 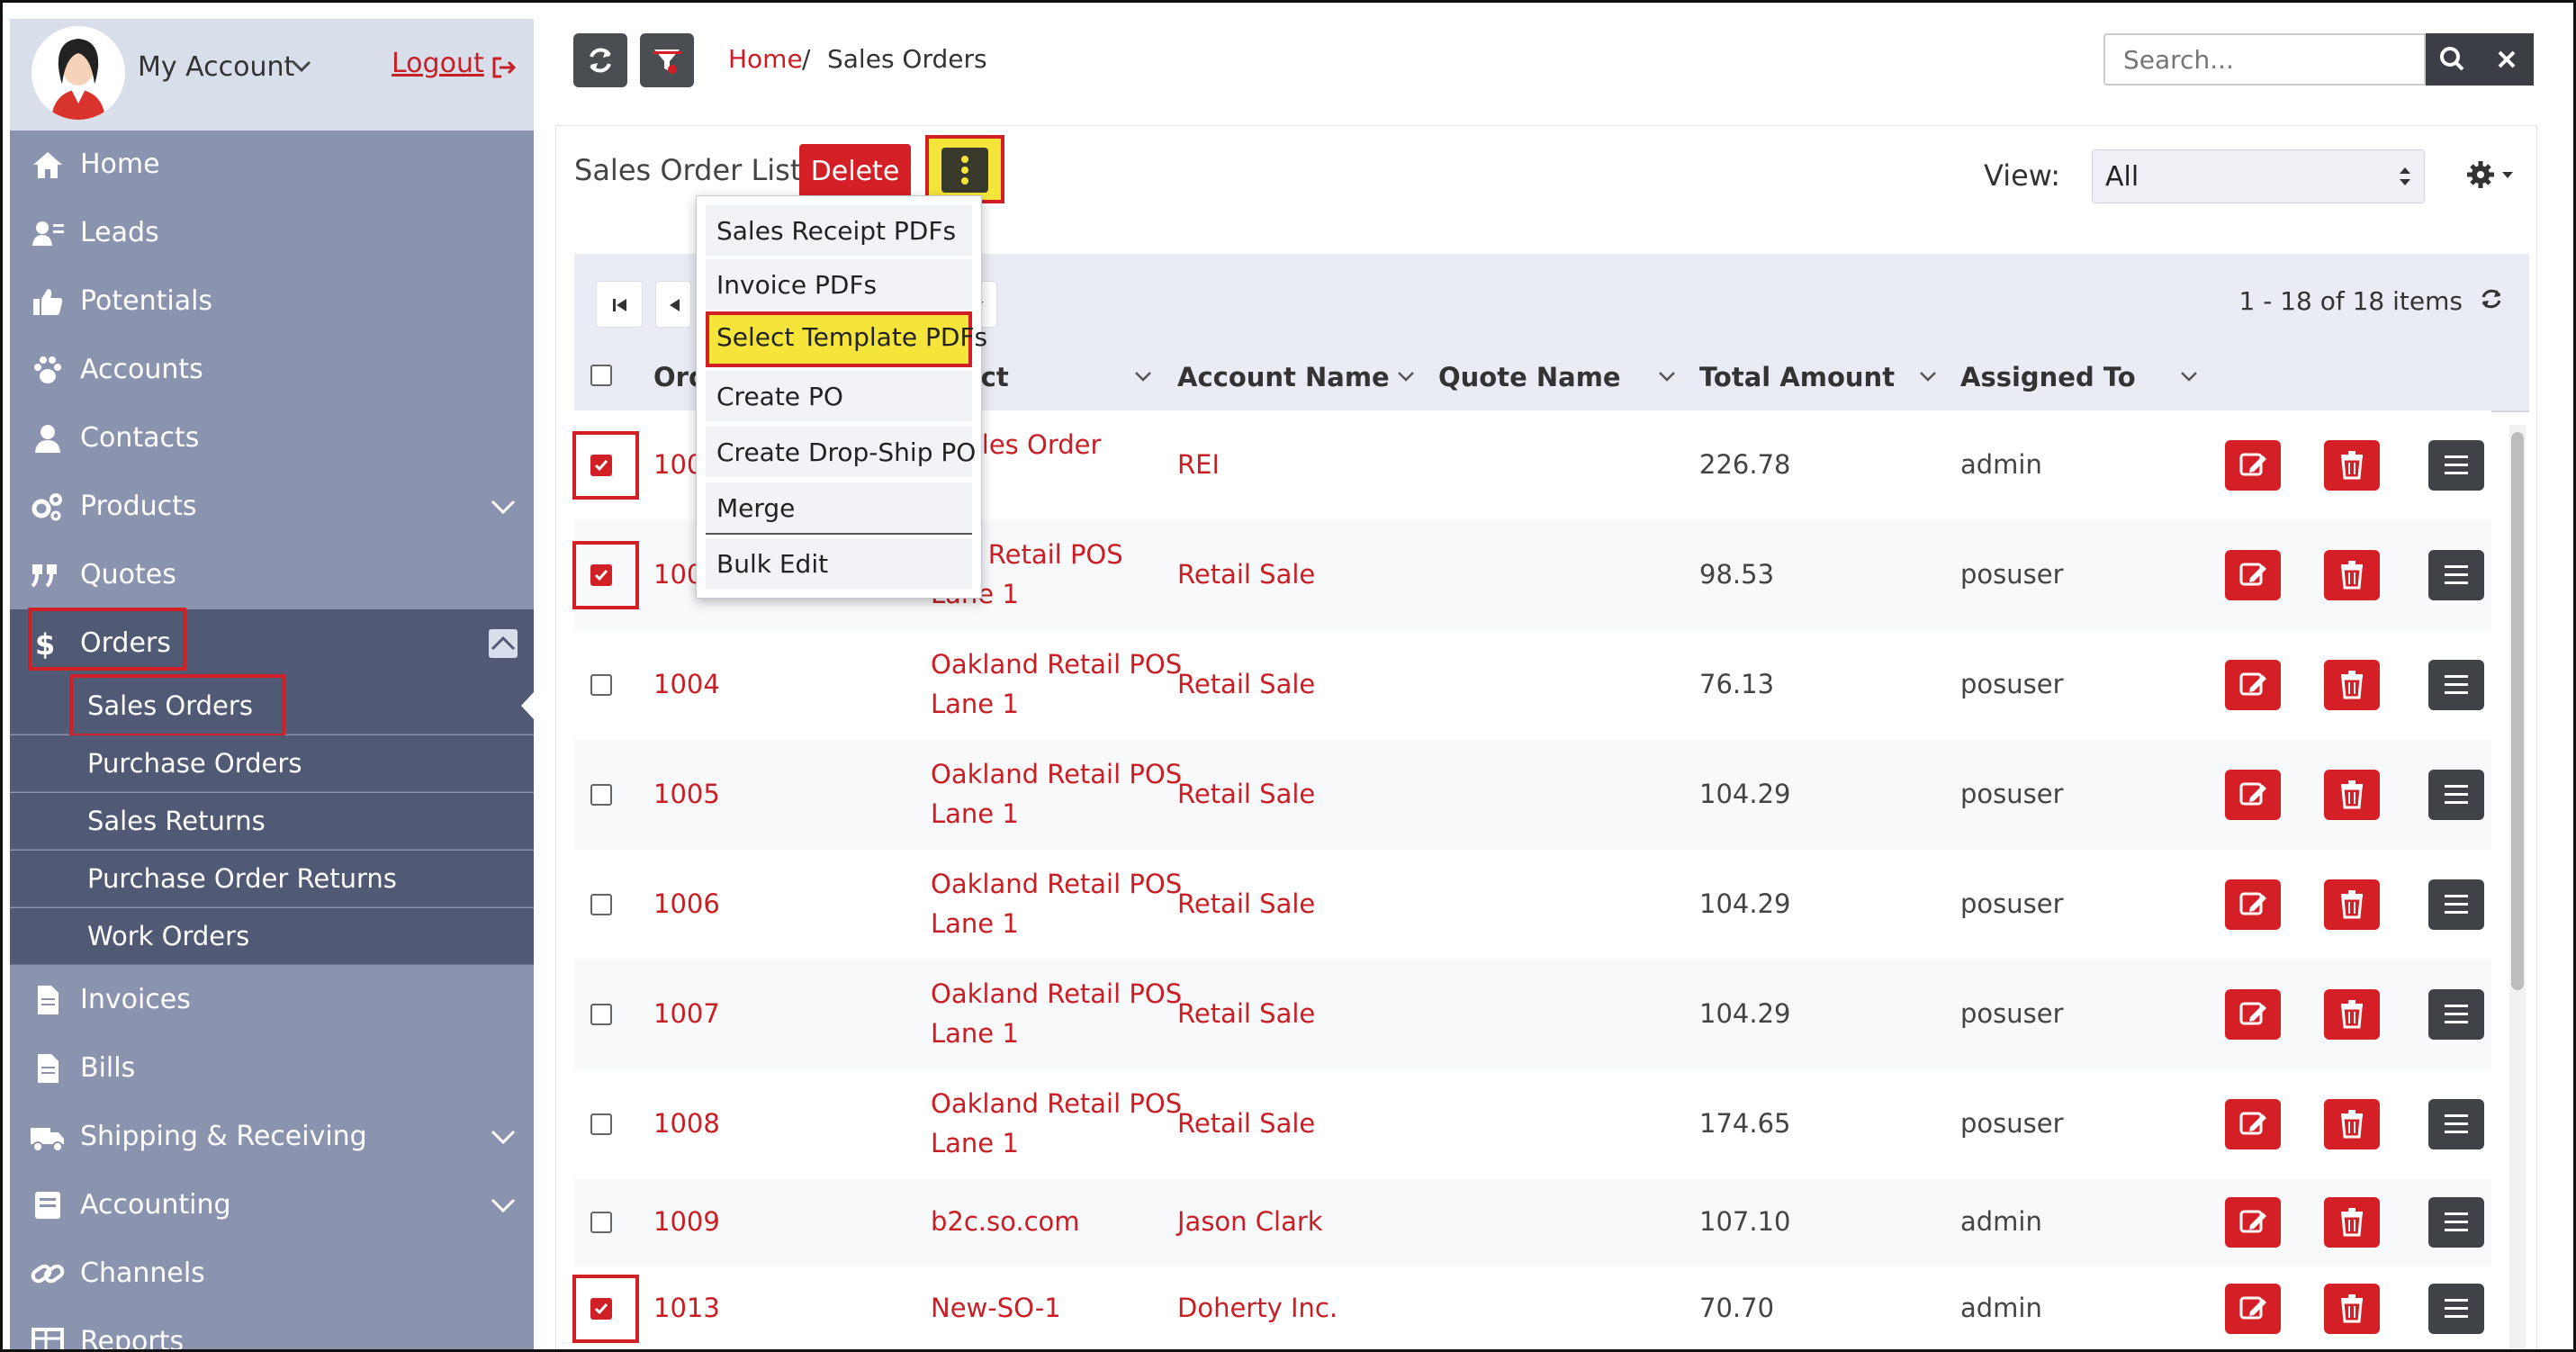 What do you see at coordinates (1198, 464) in the screenshot?
I see `account-name-link: REI` at bounding box center [1198, 464].